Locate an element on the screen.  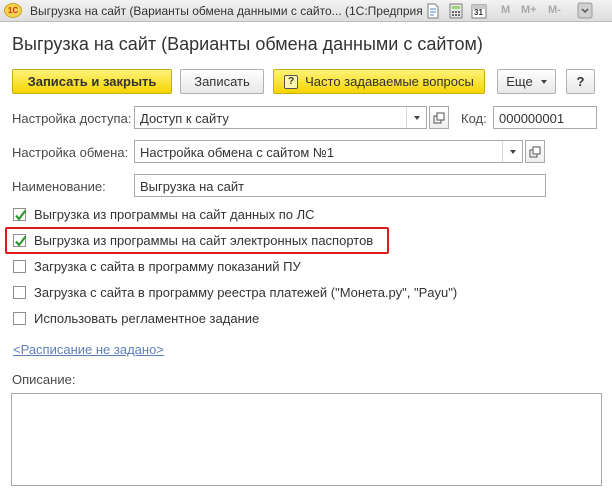
help-button: ? is located at coordinates (580, 81).